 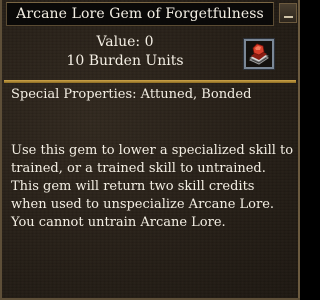 I want to click on window-title-bar: Arcane Lore Gem of Forgetfulness, so click(x=140, y=14).